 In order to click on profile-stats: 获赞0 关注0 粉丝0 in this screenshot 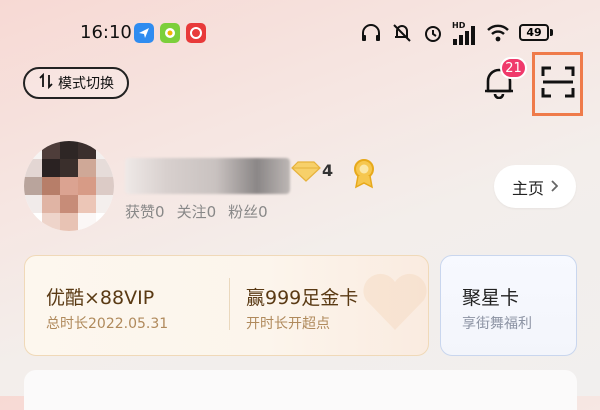, I will do `click(196, 211)`.